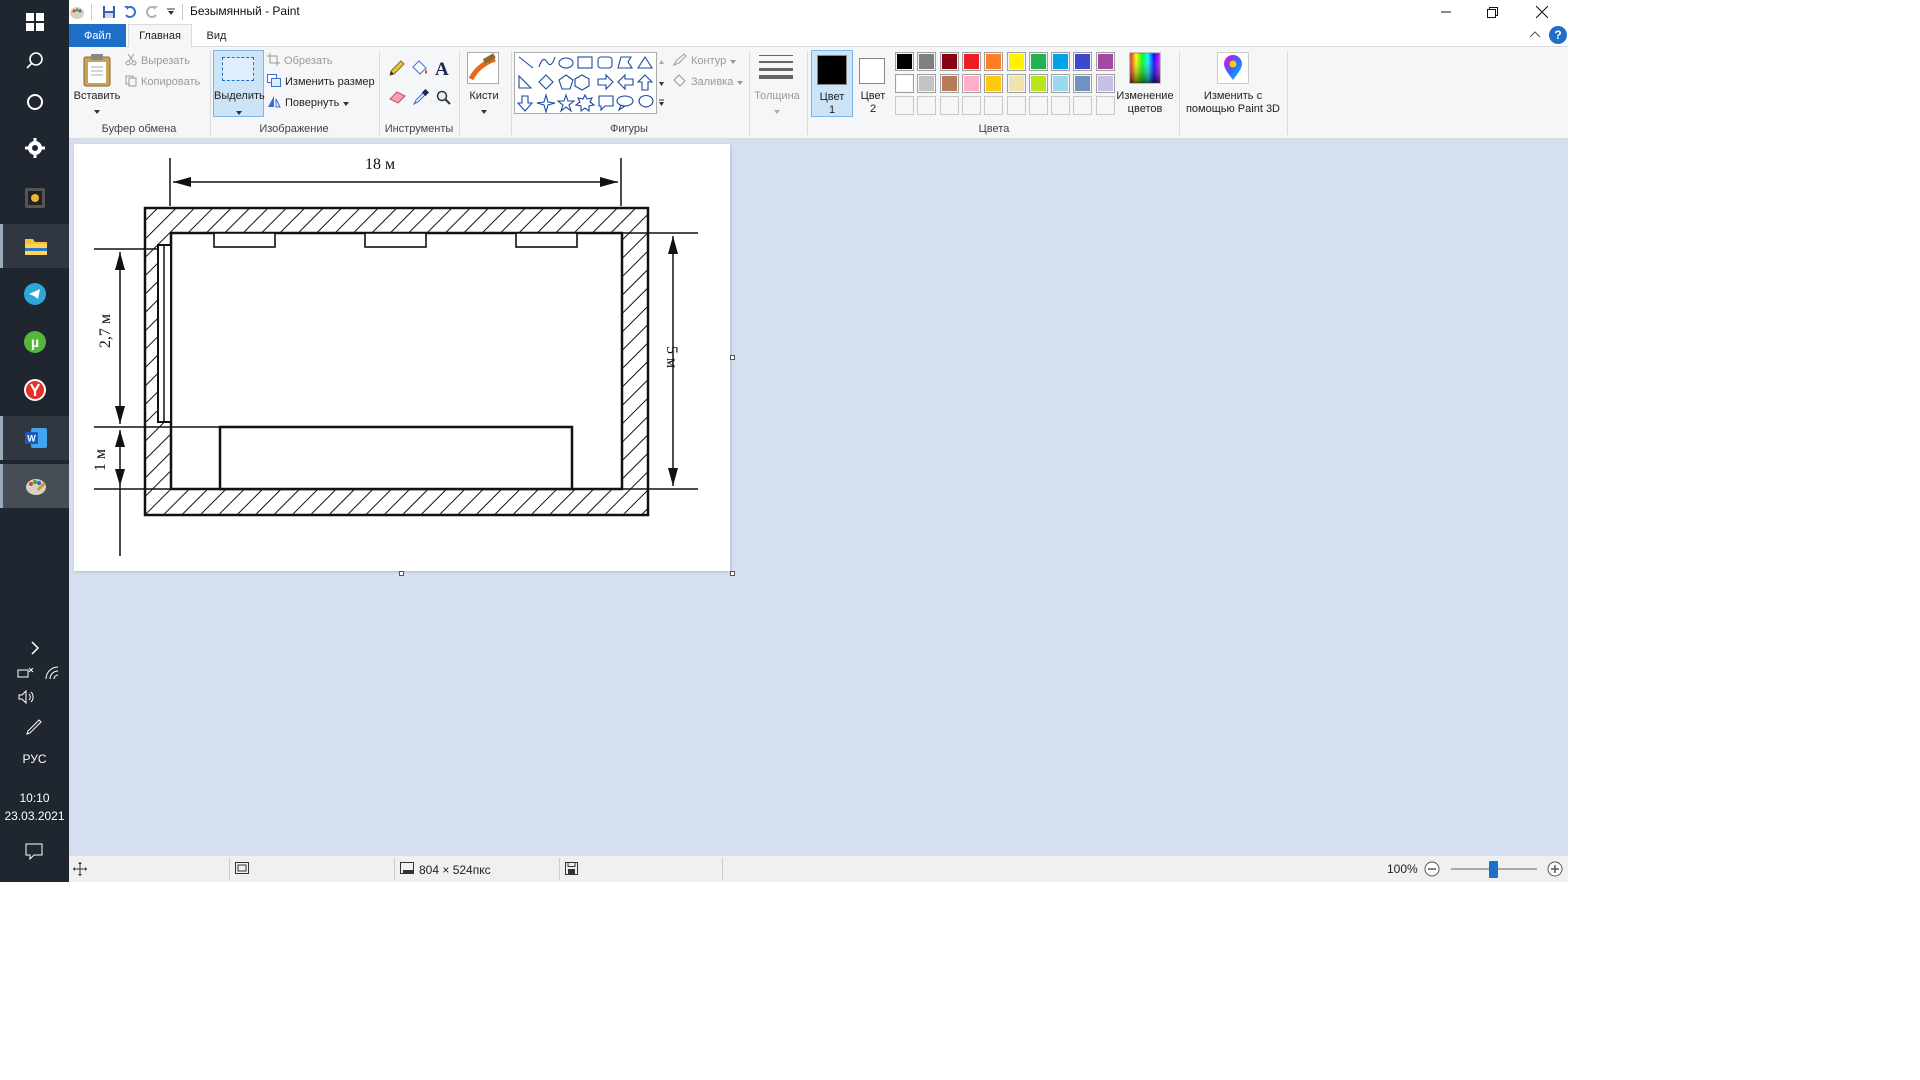 The height and width of the screenshot is (1080, 1920). I want to click on tab-file: Файл, so click(97, 35).